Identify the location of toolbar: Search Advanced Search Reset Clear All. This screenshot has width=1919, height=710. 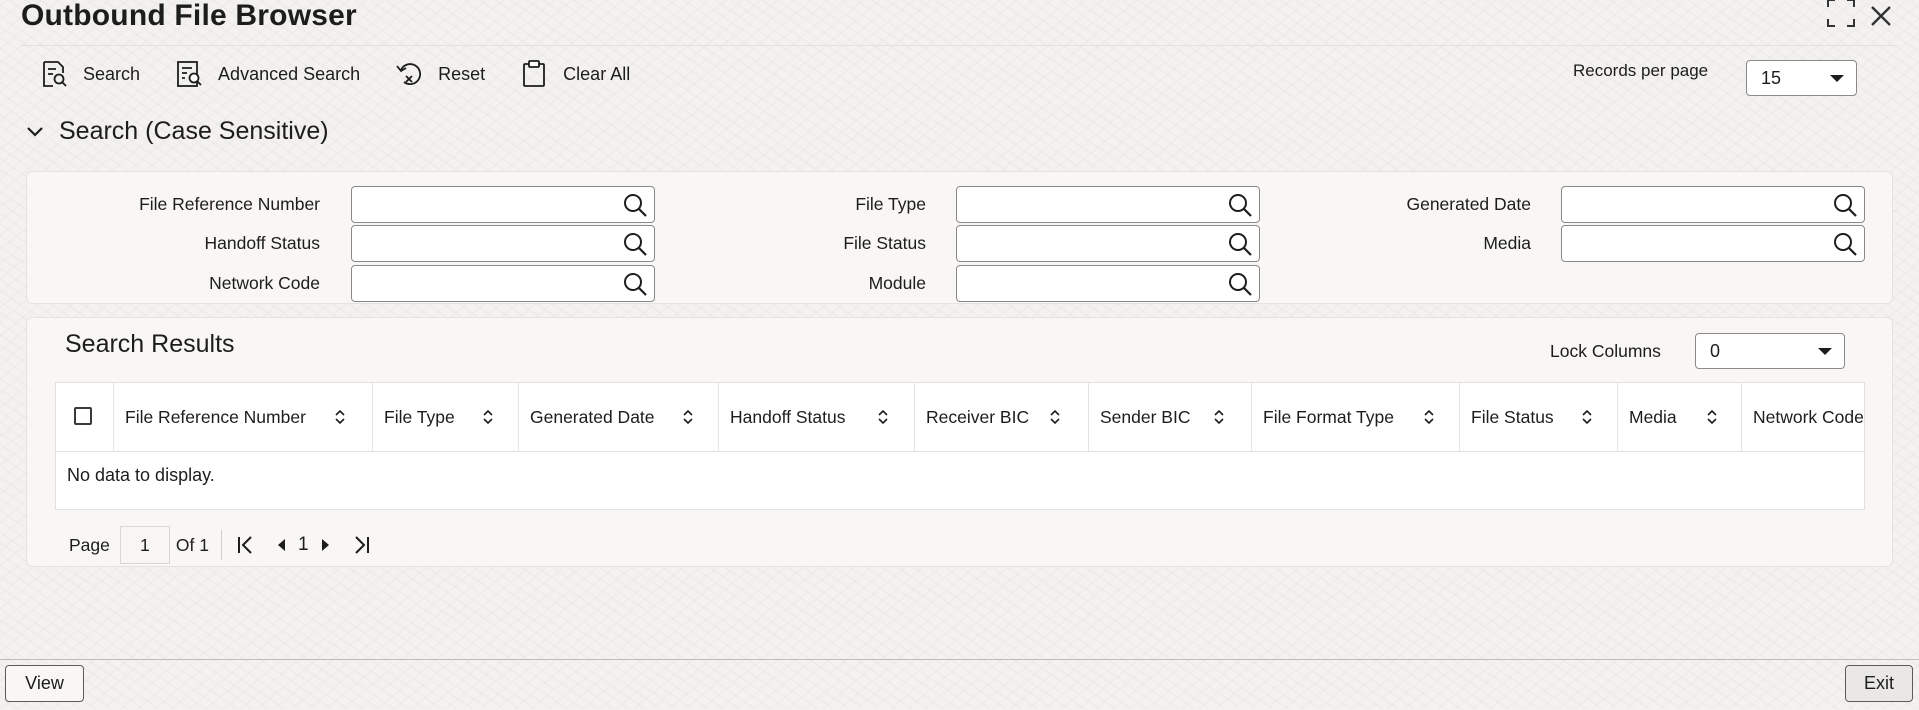
(351, 74).